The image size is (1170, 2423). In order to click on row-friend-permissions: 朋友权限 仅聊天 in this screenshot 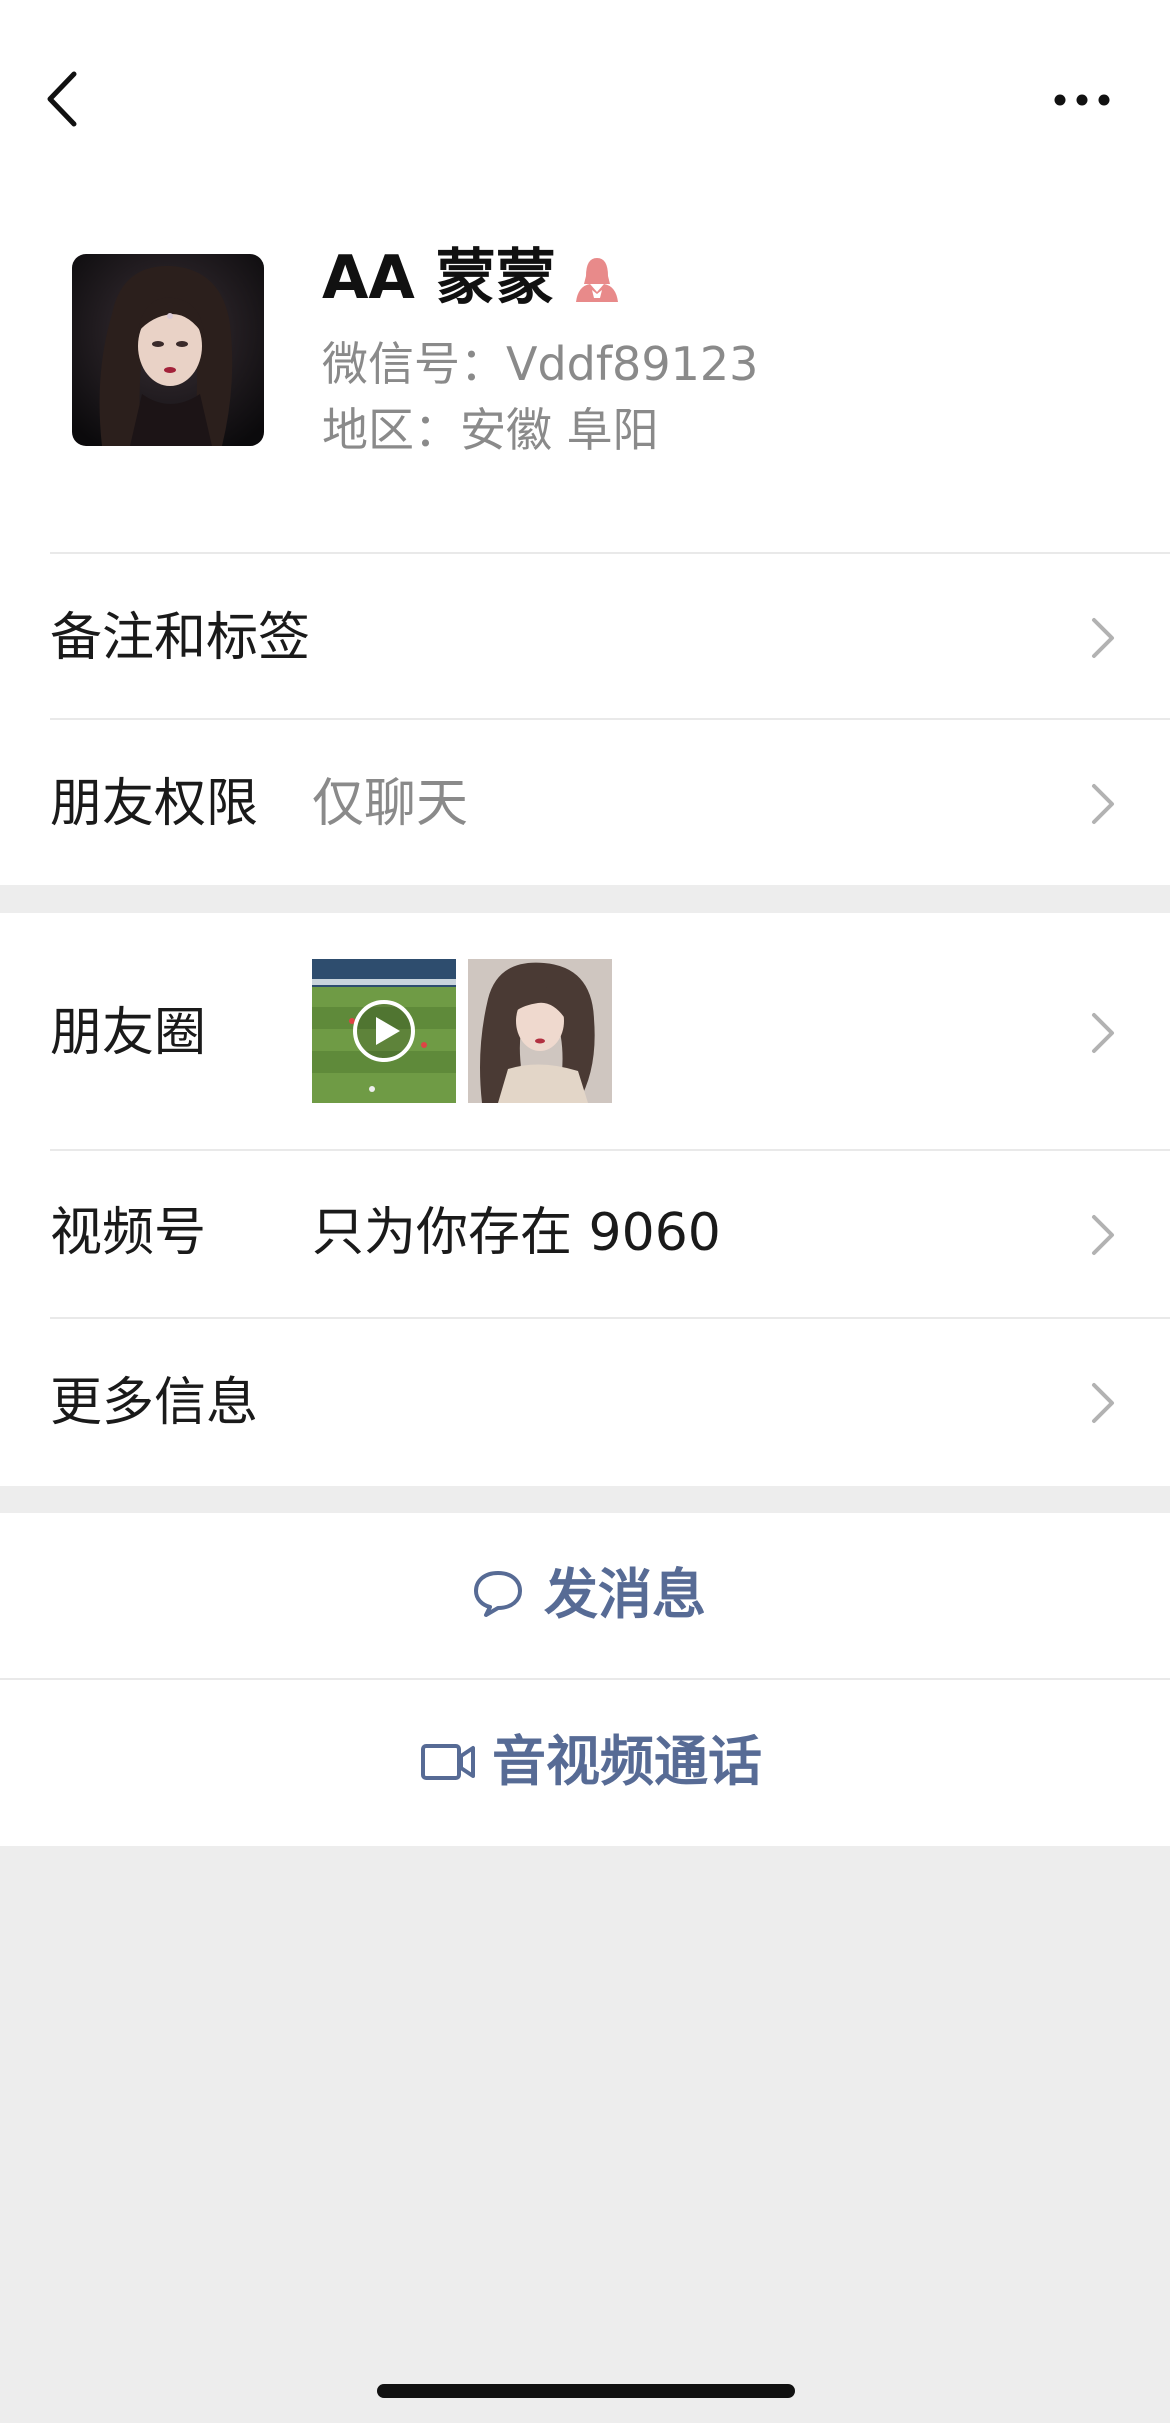, I will do `click(585, 802)`.